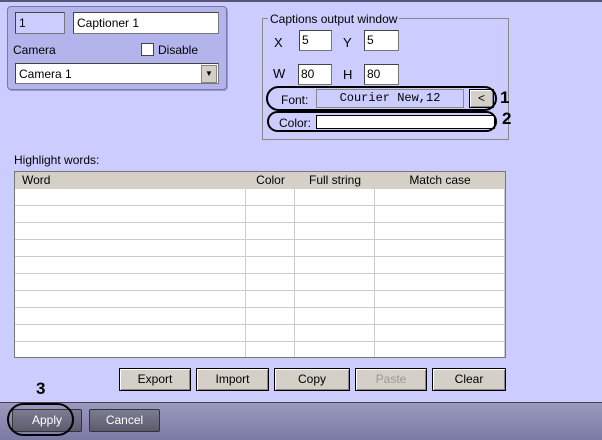 This screenshot has height=440, width=602. I want to click on paste-button: Paste, so click(391, 379).